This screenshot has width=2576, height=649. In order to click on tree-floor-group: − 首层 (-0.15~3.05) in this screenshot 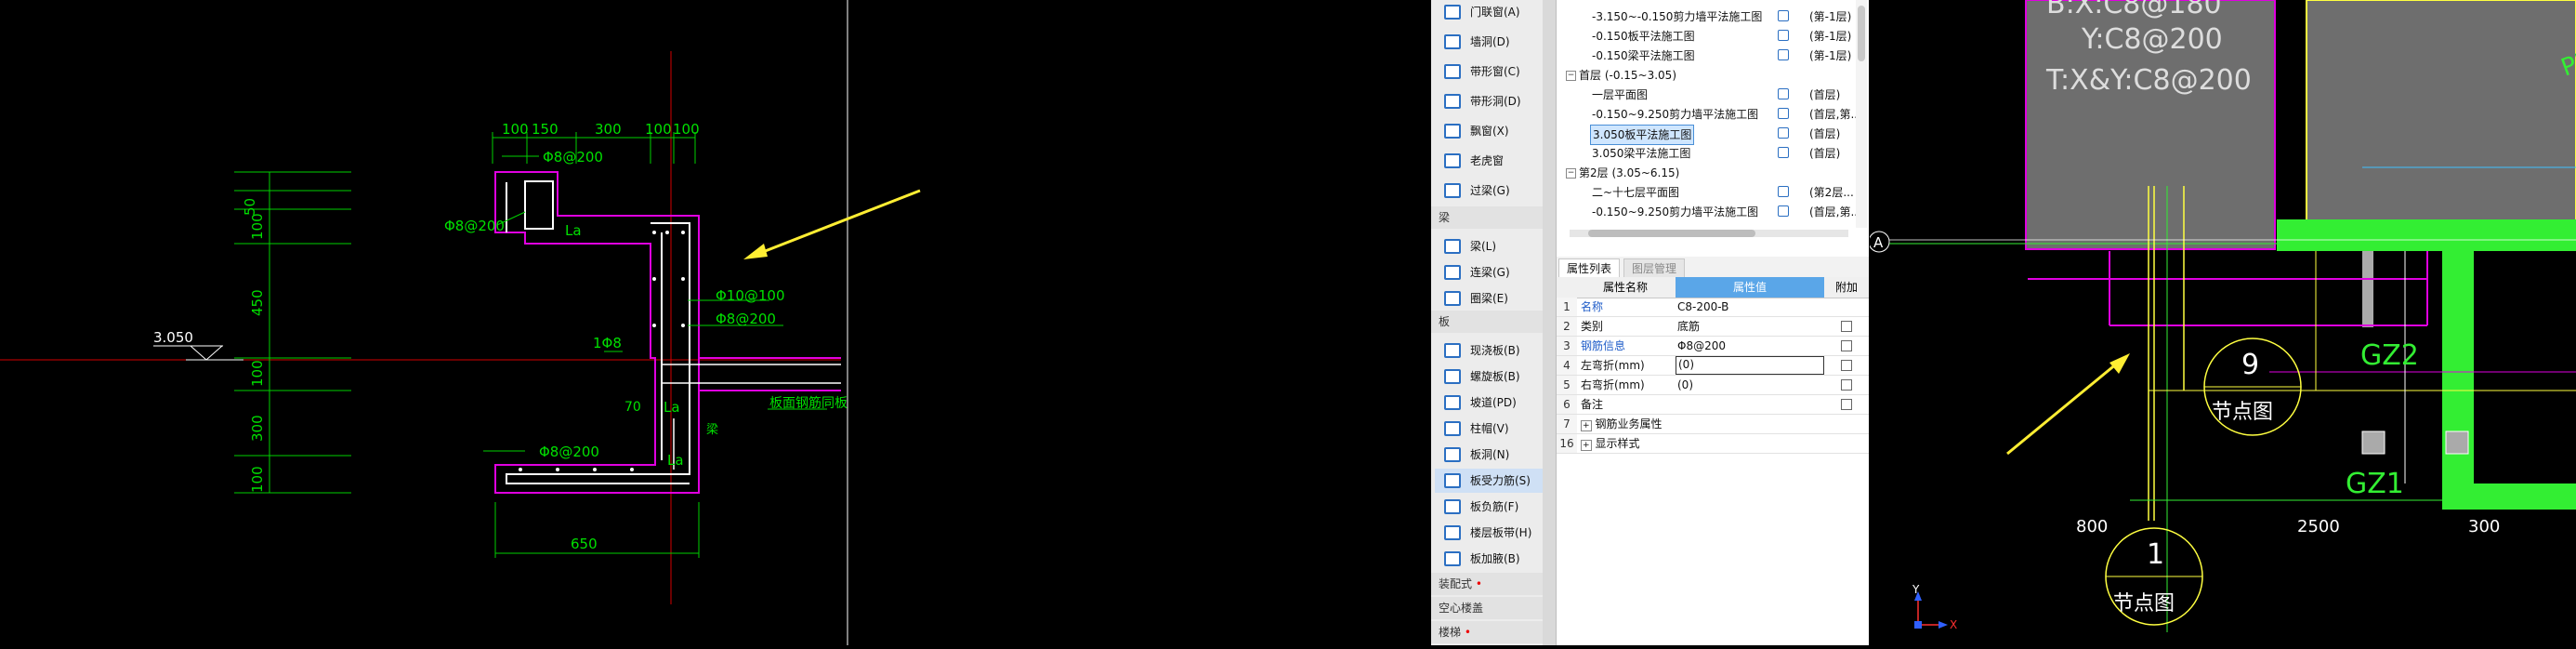, I will do `click(1713, 75)`.